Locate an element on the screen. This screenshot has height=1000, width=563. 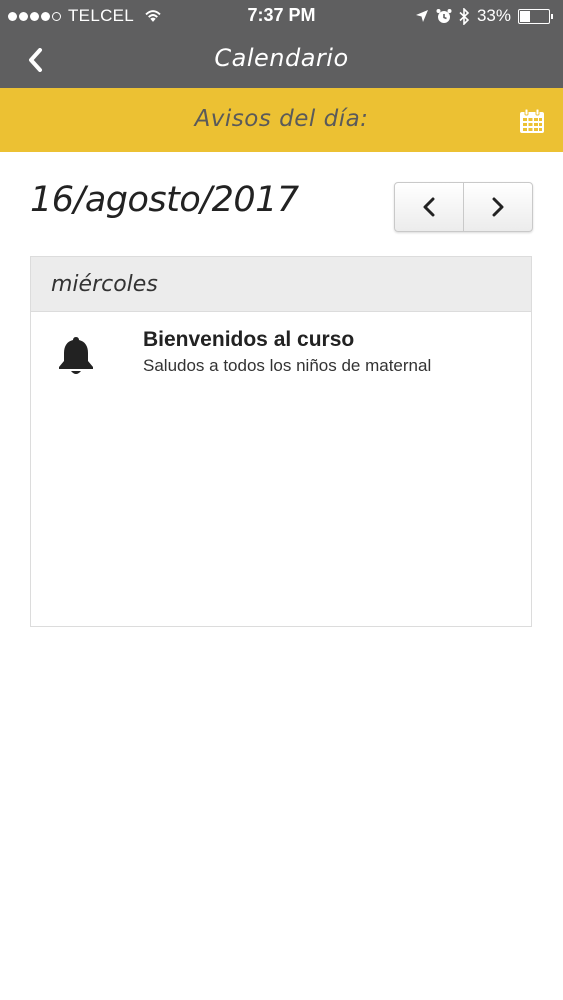
location-arrow-icon is located at coordinates (421, 16).